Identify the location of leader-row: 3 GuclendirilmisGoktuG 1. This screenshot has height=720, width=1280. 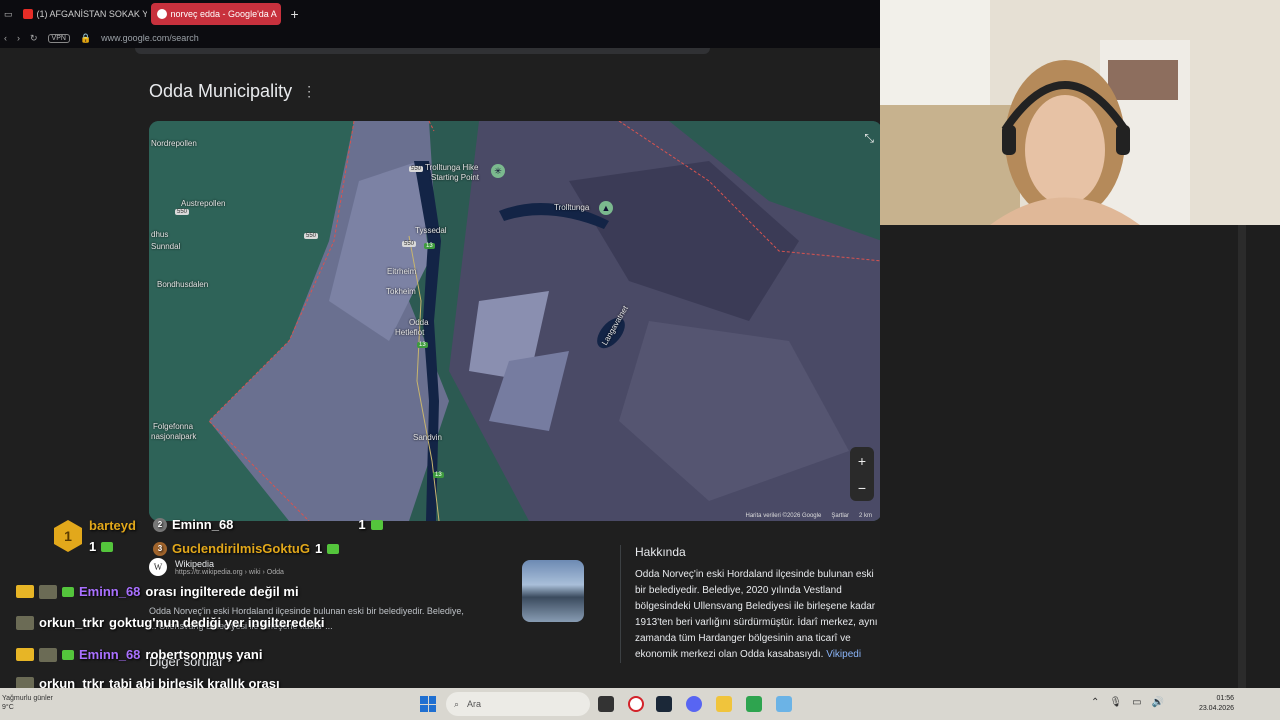
(246, 548).